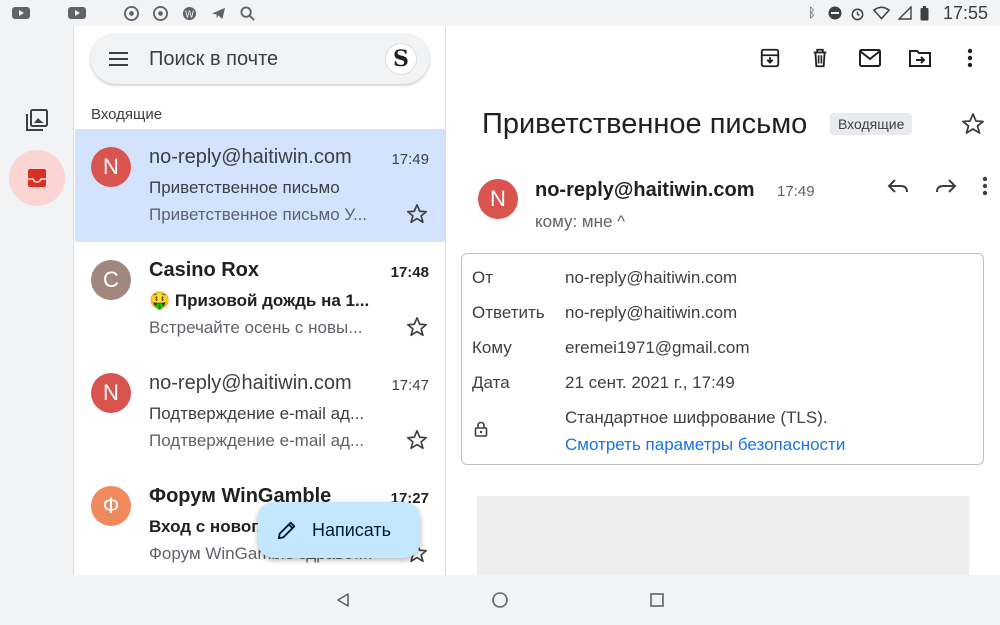  I want to click on do-not-disturb-icon, so click(835, 13).